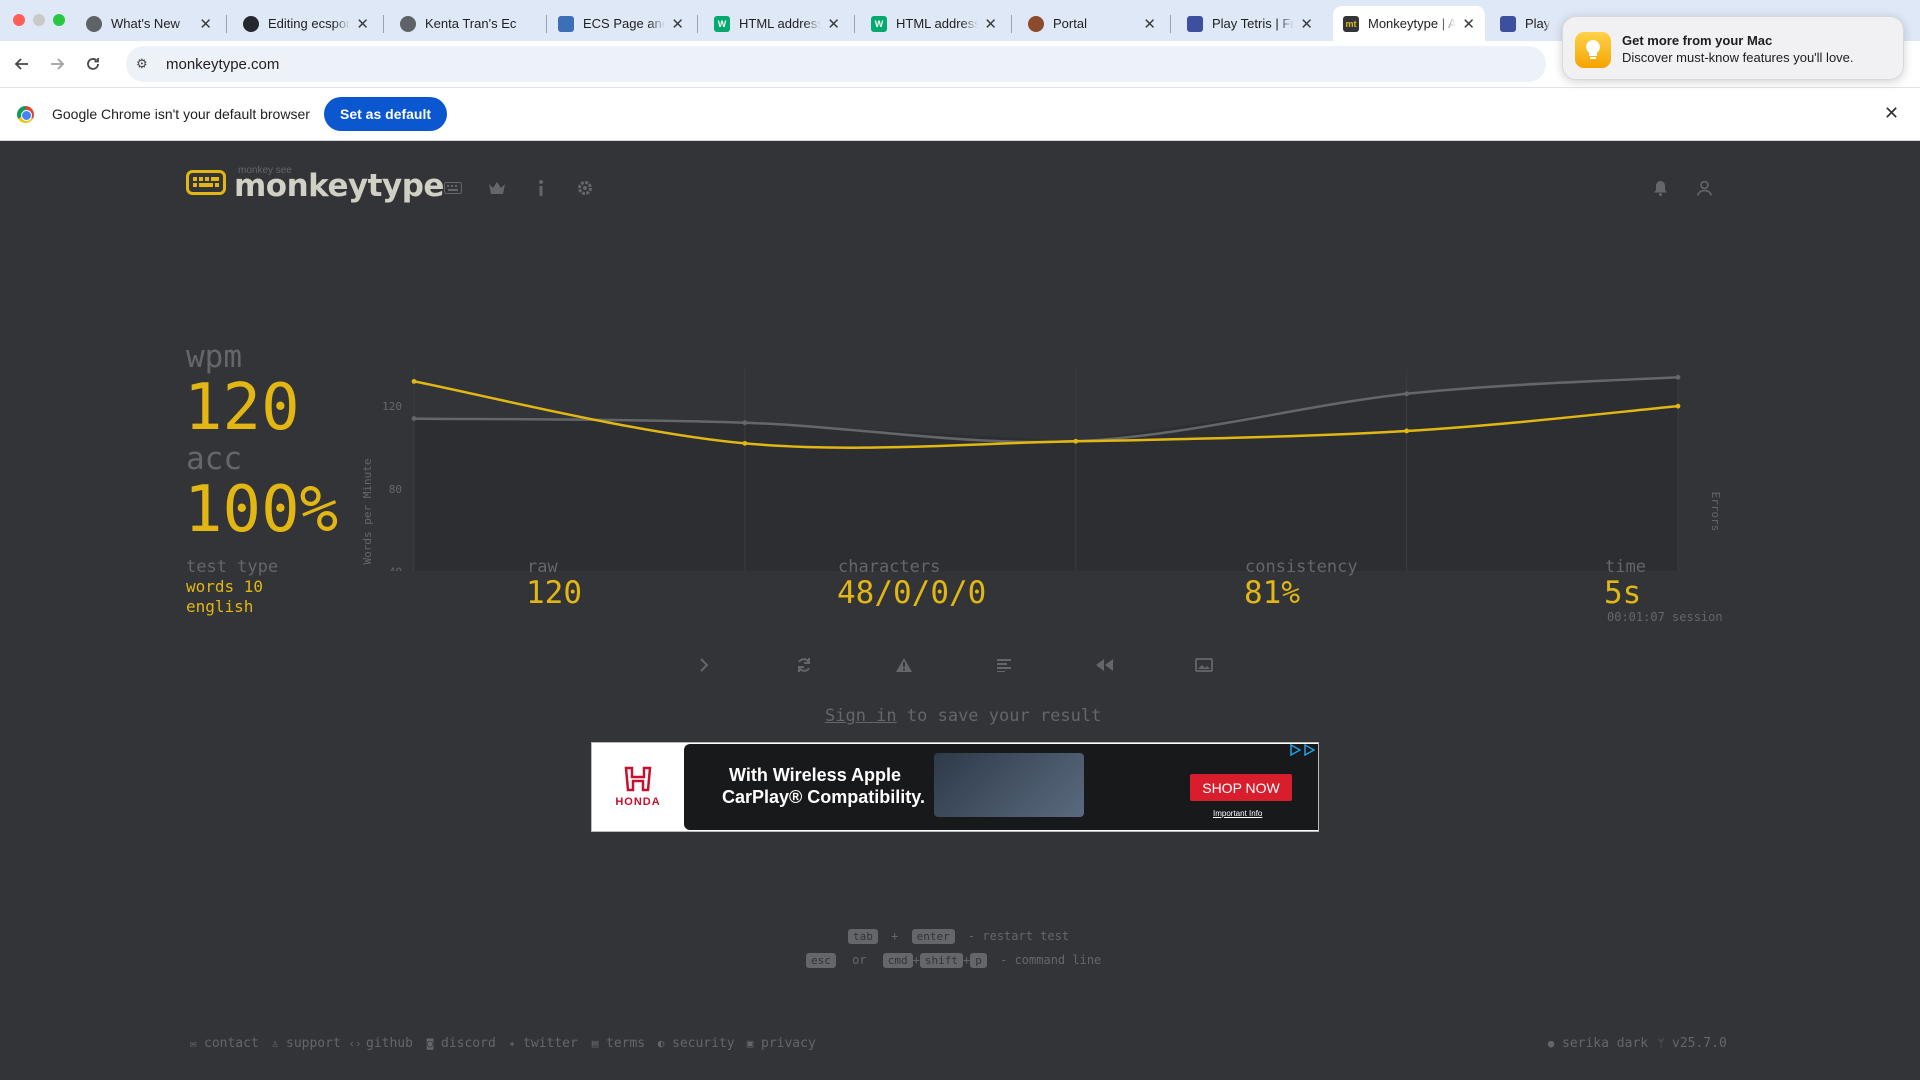 The width and height of the screenshot is (1920, 1080). Describe the element at coordinates (57, 64) in the screenshot. I see `forward-button` at that location.